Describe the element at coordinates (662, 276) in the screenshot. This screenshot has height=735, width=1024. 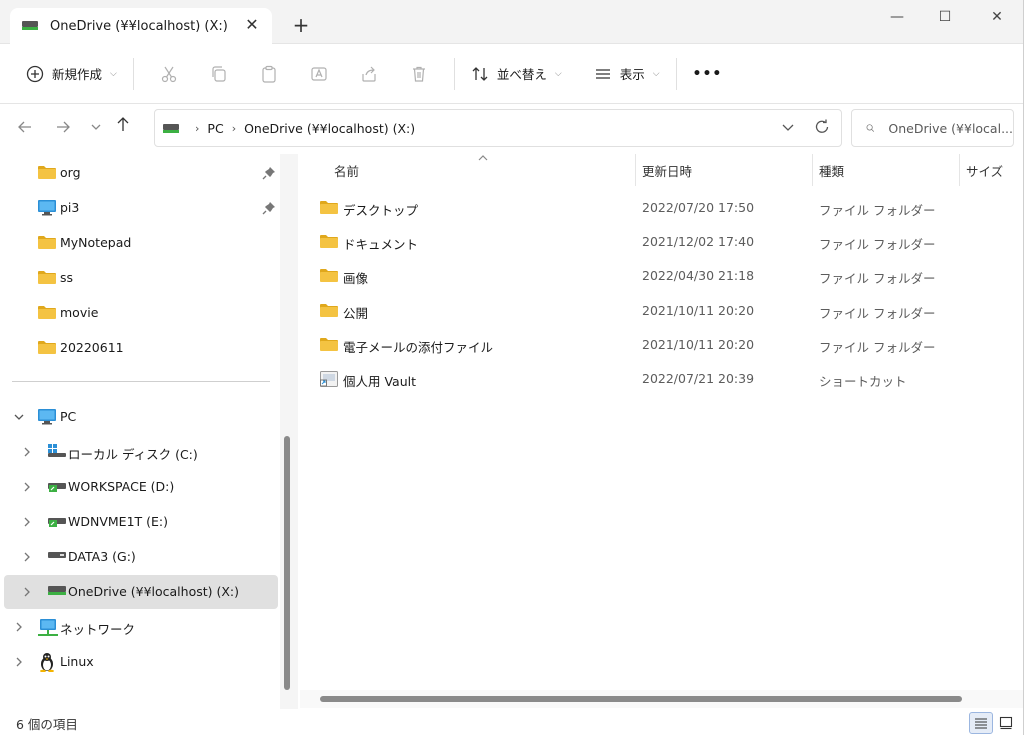
I see `file-row: 画像 2022/04/30 21:18 ファイル フォルダー` at that location.